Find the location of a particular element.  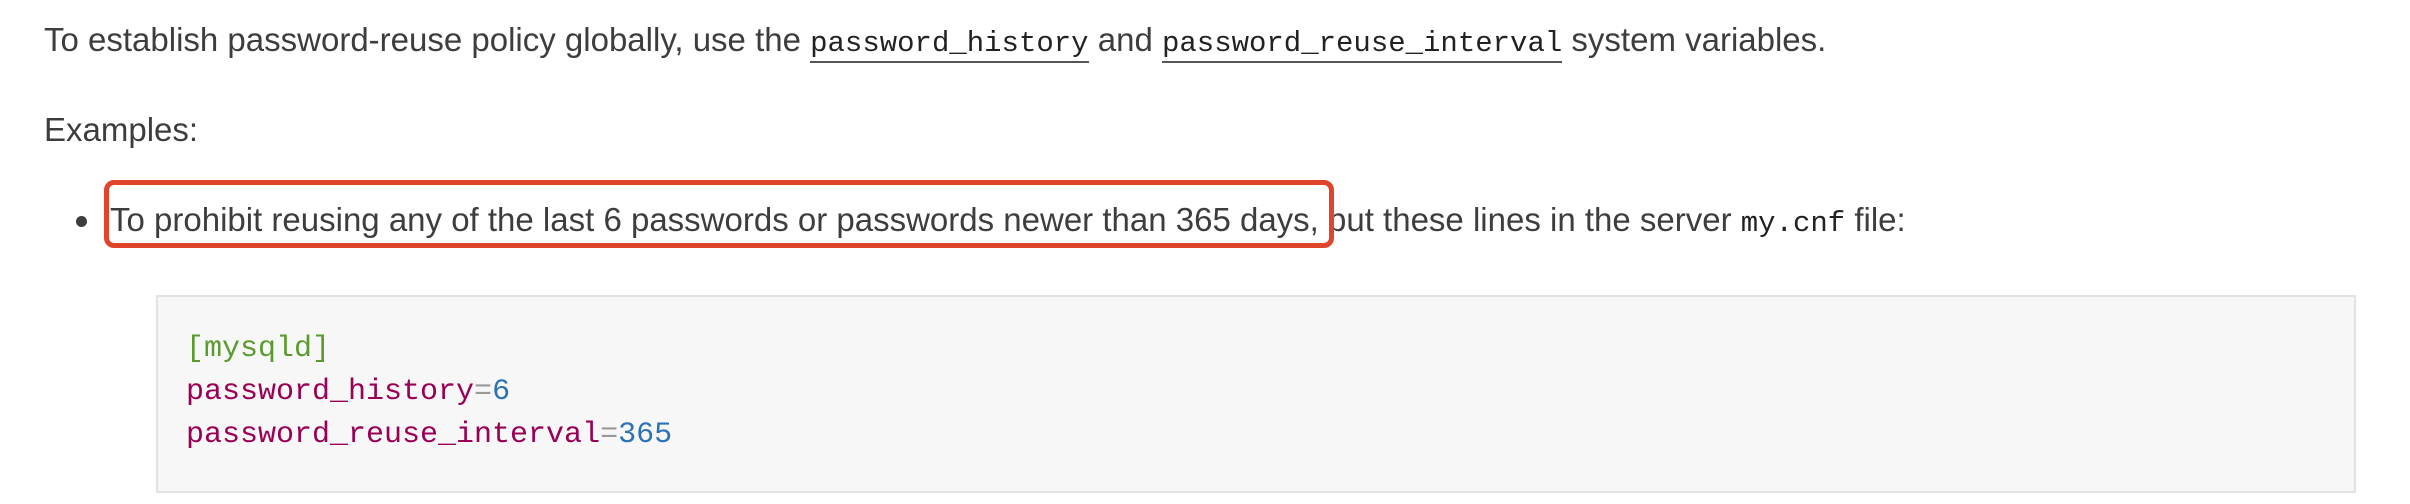

examples-label: Examples: is located at coordinates (121, 129).